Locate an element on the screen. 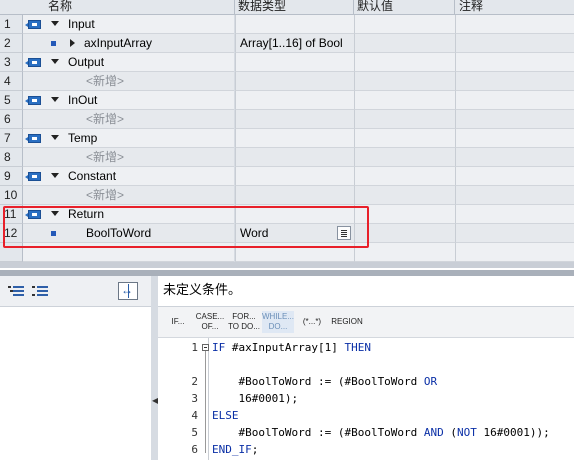 This screenshot has height=460, width=574. keyword-comment-button: (*...*) is located at coordinates (312, 322).